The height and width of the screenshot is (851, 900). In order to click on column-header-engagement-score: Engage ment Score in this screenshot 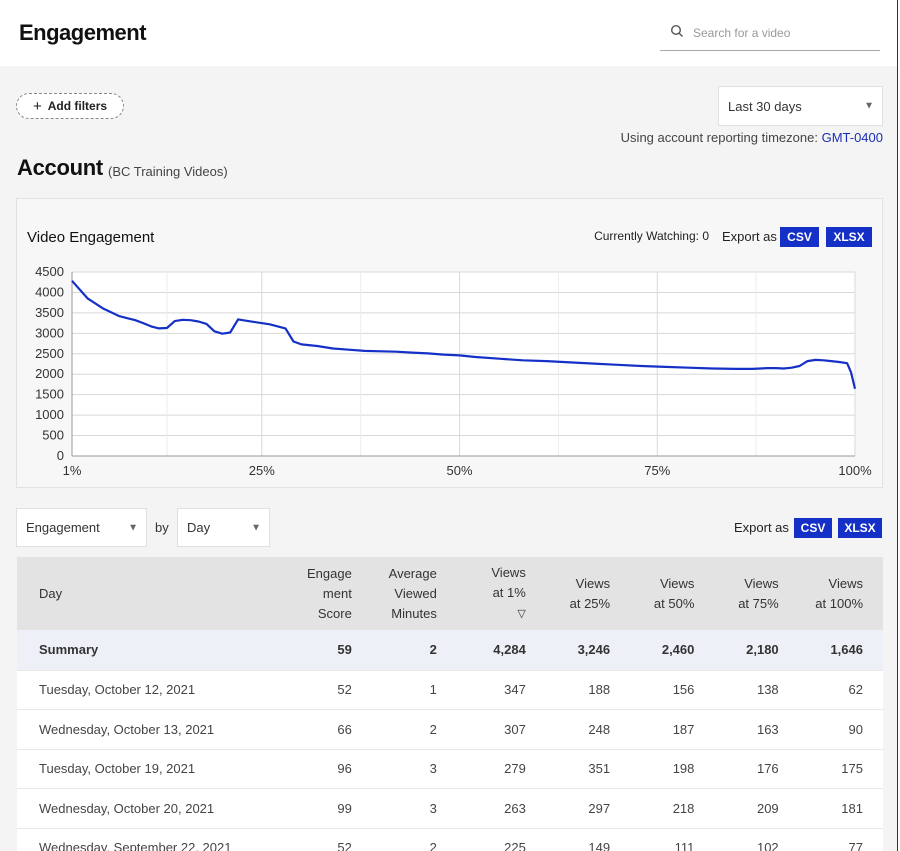, I will do `click(321, 593)`.